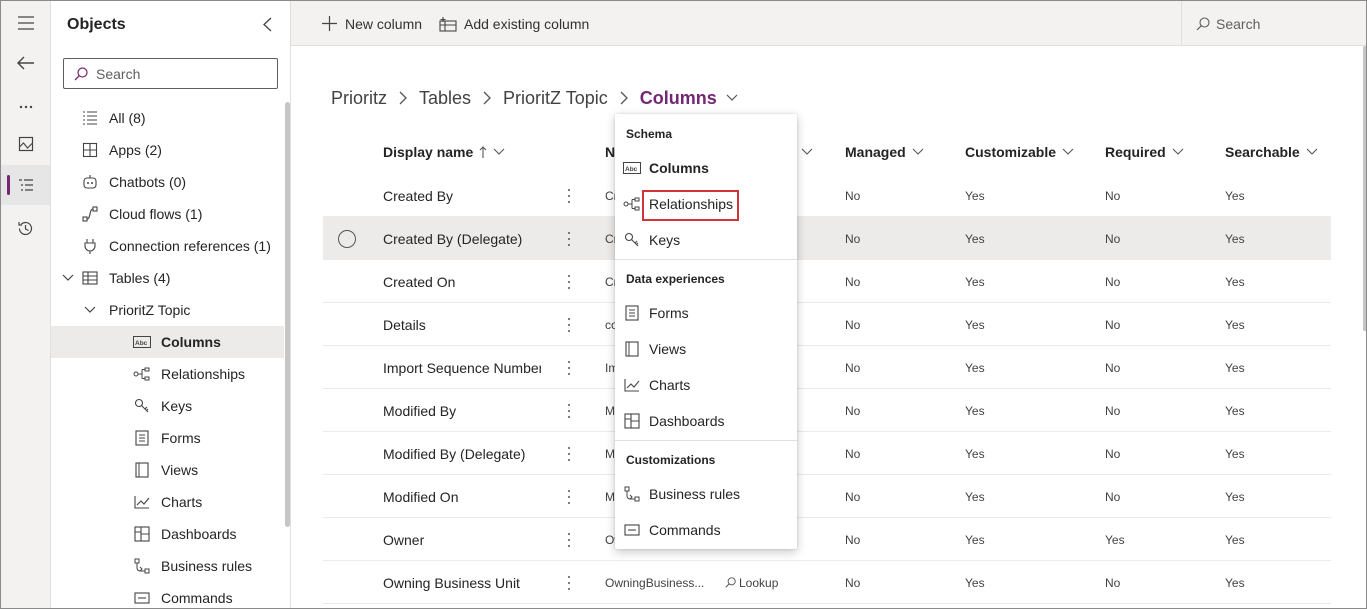  Describe the element at coordinates (185, 534) in the screenshot. I see `tree-item-dashboards: Dashboards` at that location.